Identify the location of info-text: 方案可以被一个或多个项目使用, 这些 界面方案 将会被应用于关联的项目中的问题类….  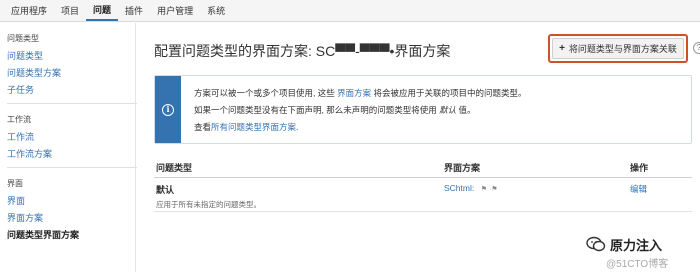
(360, 110).